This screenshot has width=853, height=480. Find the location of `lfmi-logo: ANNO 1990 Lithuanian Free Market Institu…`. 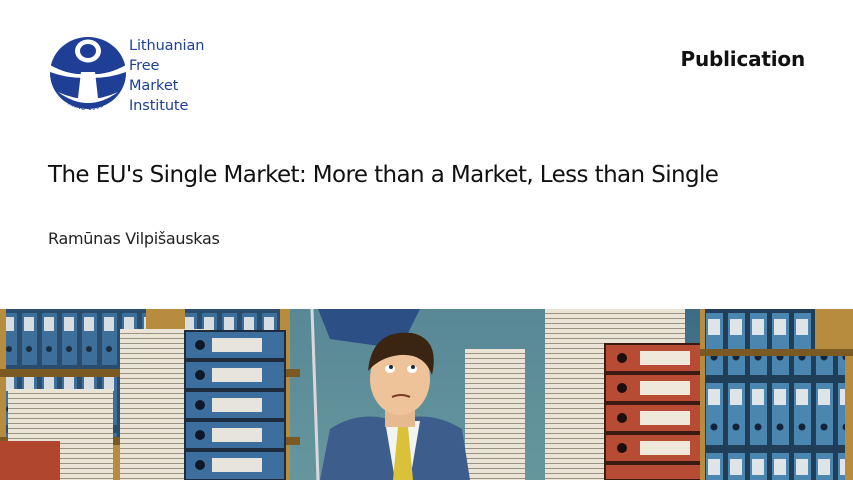

lfmi-logo: ANNO 1990 Lithuanian Free Market Institu… is located at coordinates (138, 79).